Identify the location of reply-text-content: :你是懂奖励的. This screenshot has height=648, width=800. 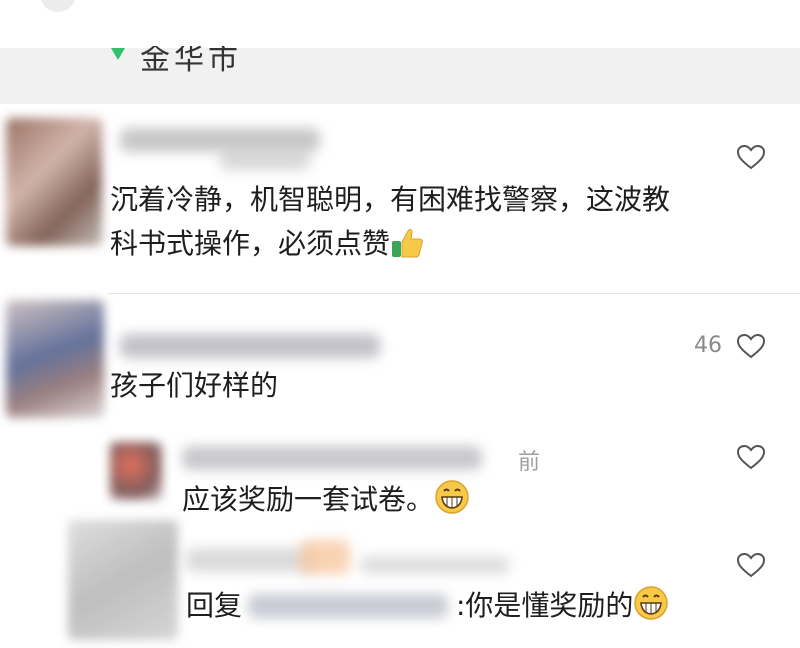
(545, 605).